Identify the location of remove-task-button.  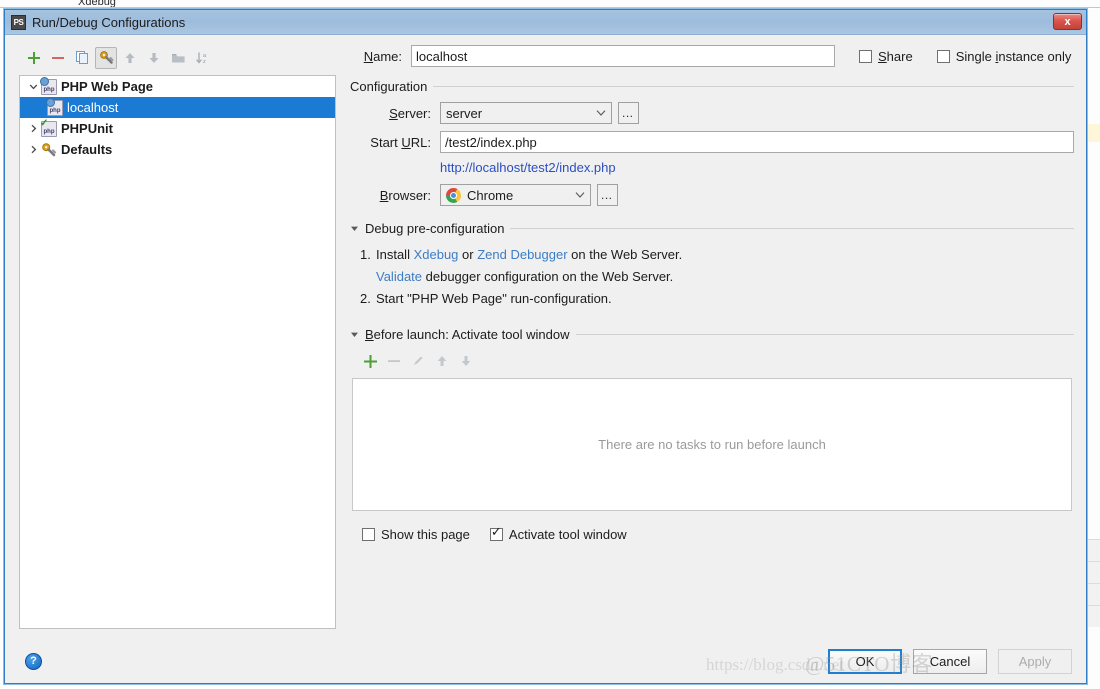
(394, 361).